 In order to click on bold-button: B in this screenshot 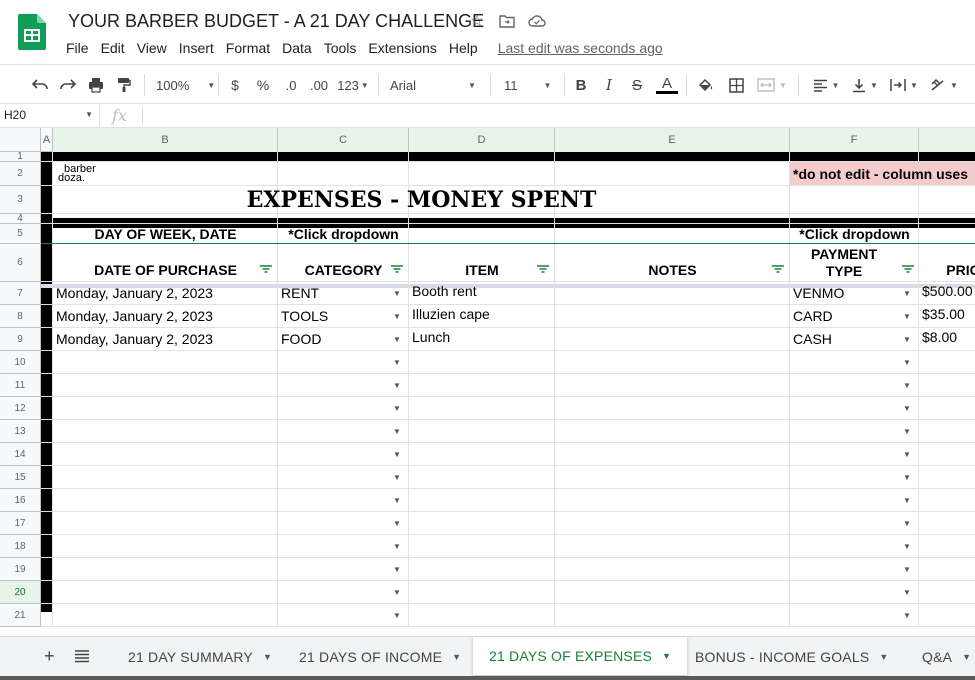, I will do `click(581, 85)`.